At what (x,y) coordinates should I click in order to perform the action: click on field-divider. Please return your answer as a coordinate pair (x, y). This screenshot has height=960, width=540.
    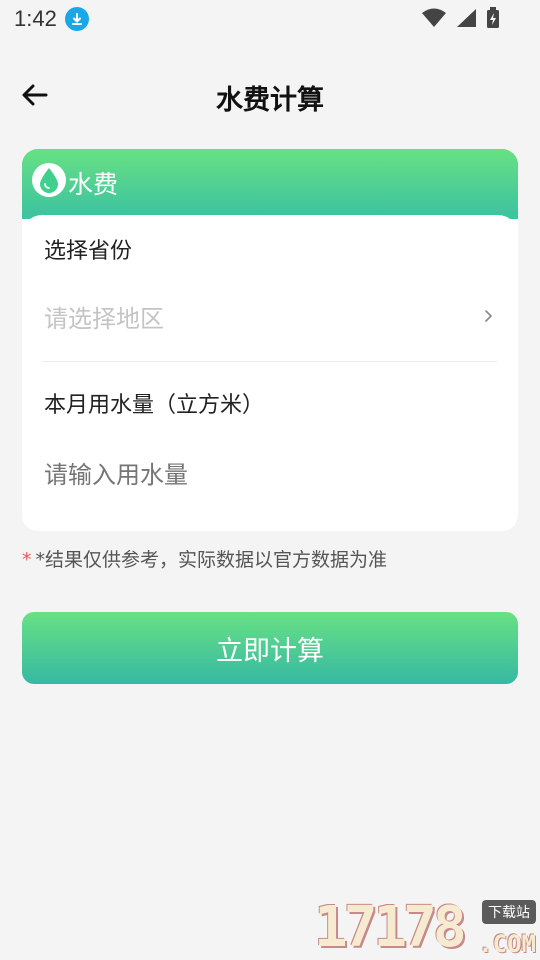
    Looking at the image, I should click on (270, 361).